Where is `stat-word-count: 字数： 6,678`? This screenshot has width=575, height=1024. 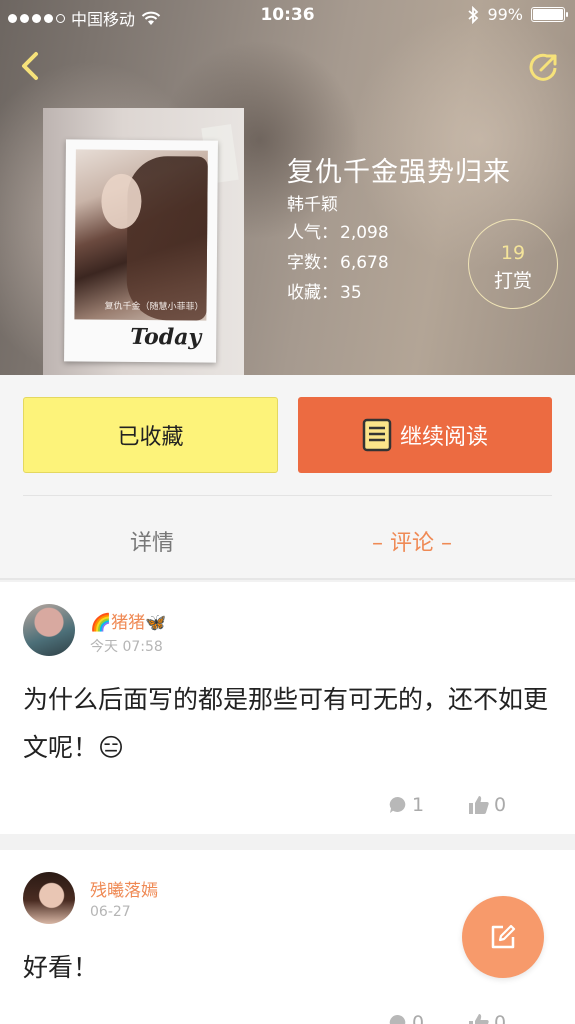
stat-word-count: 字数： 6,678 is located at coordinates (338, 263).